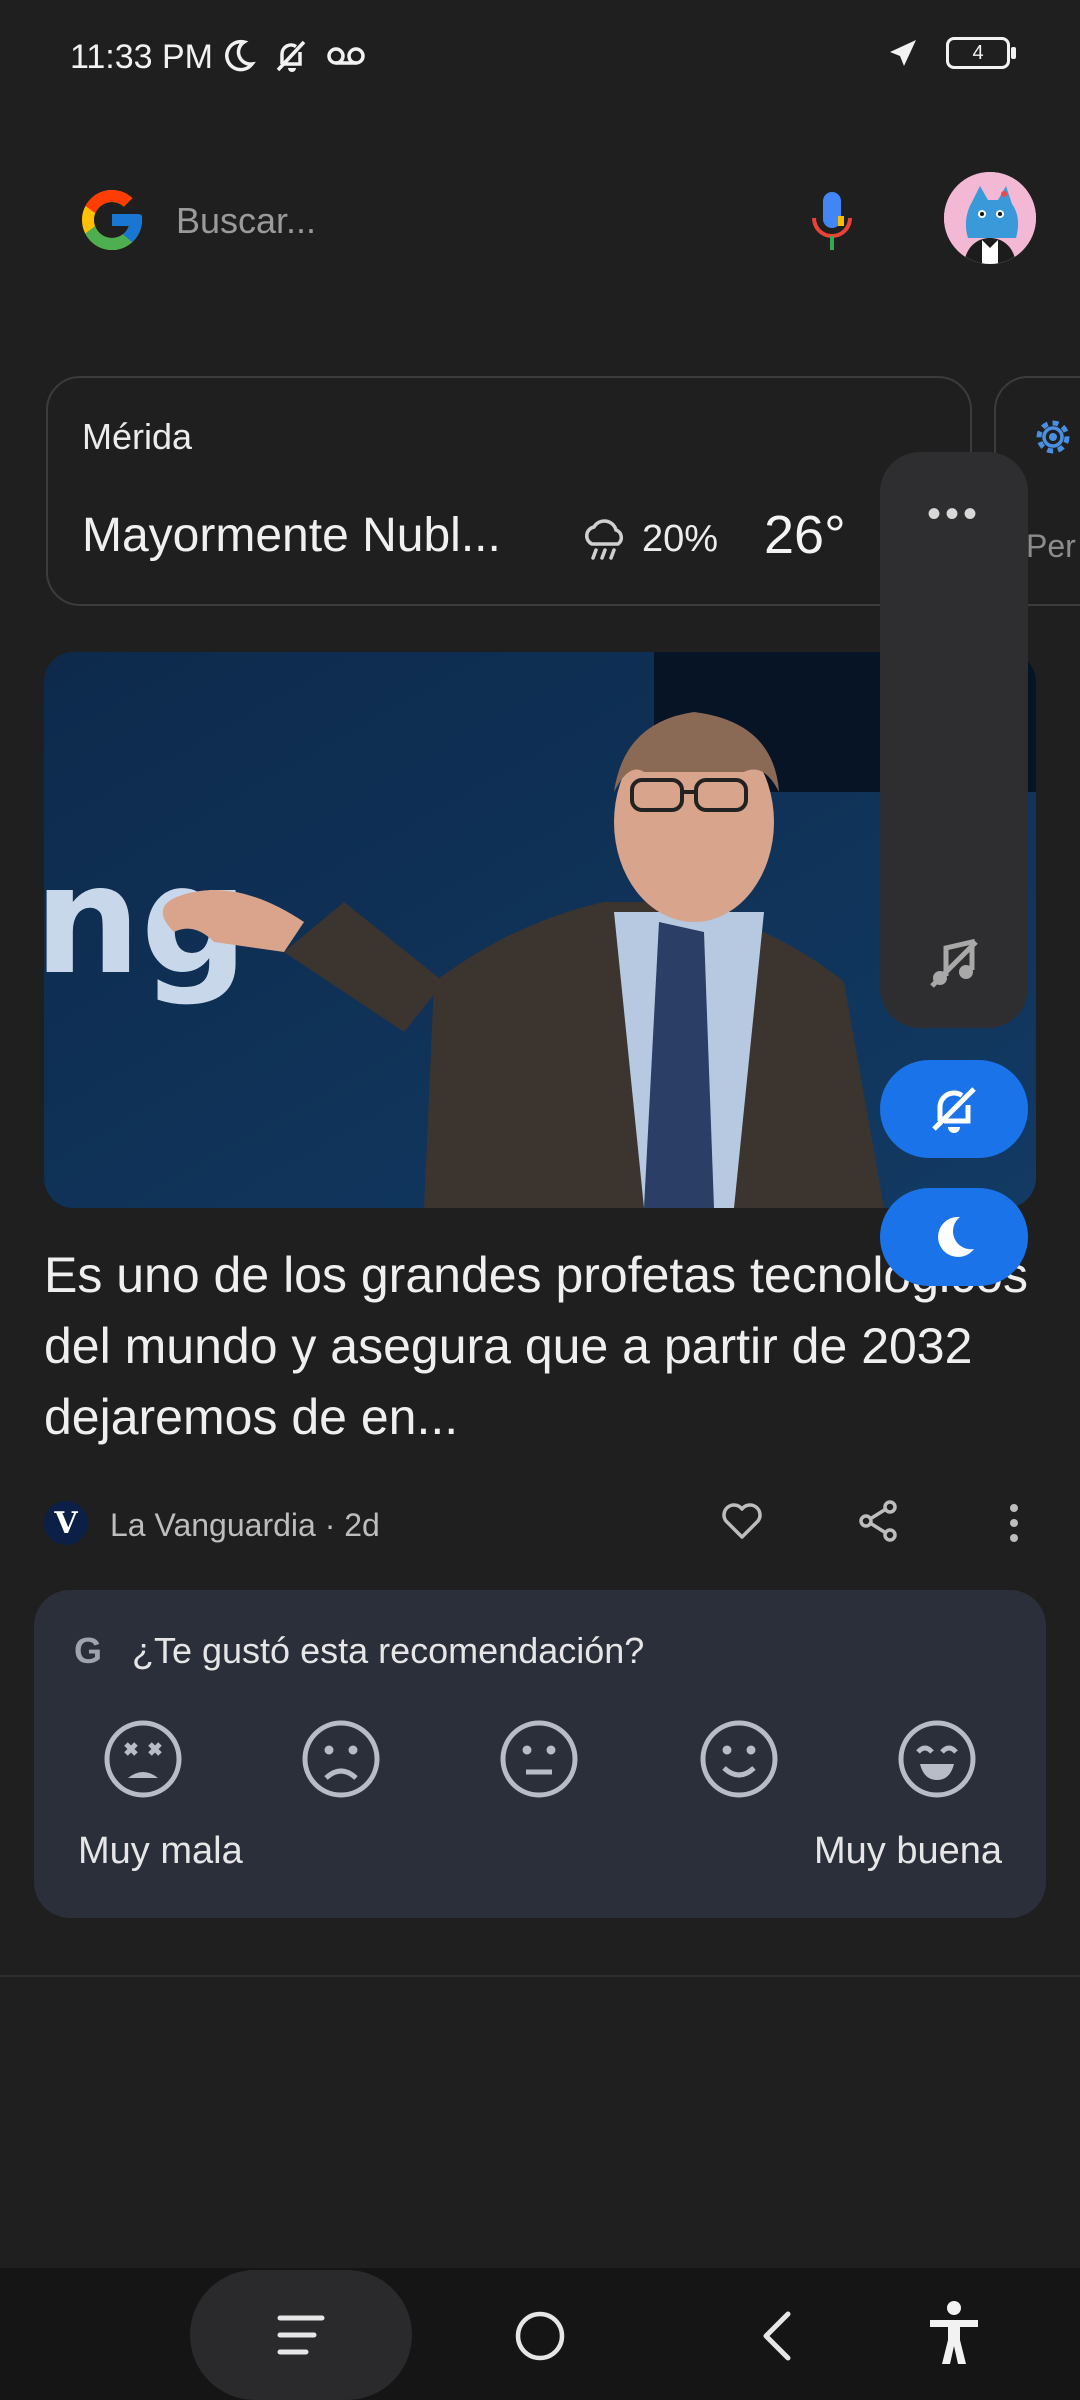  I want to click on weather-card: Mérida Mayormente Nubl... 20% 26°, so click(509, 491).